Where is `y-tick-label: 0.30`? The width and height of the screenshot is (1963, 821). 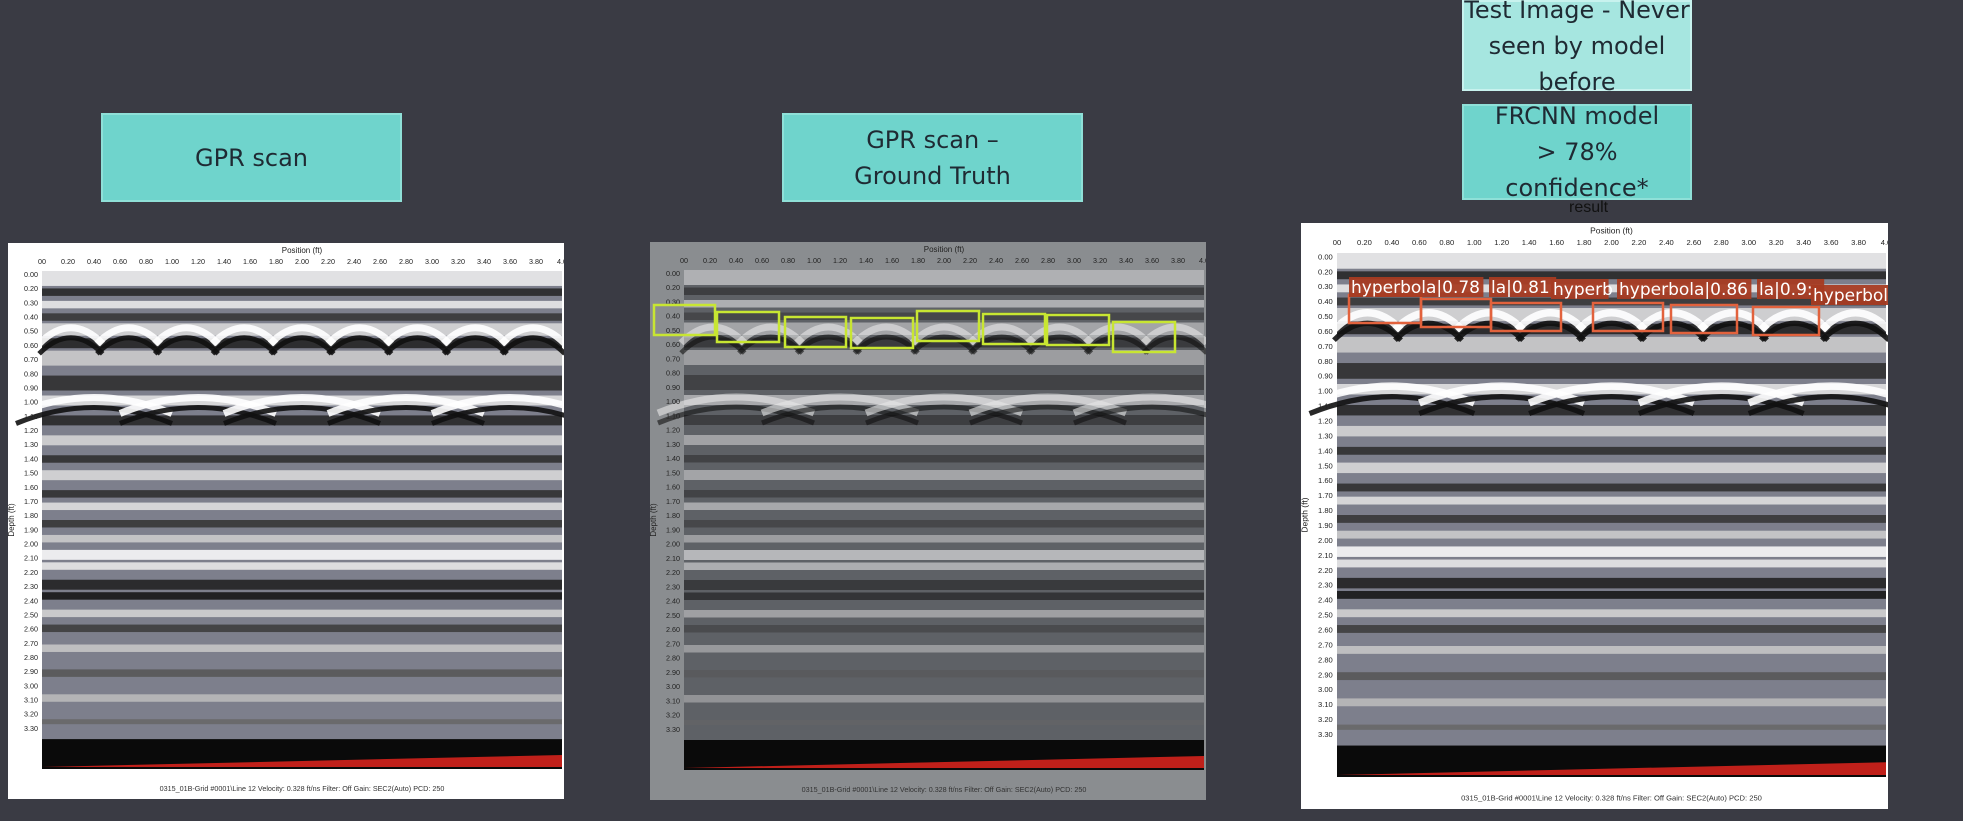
y-tick-label: 0.30 is located at coordinates (31, 302).